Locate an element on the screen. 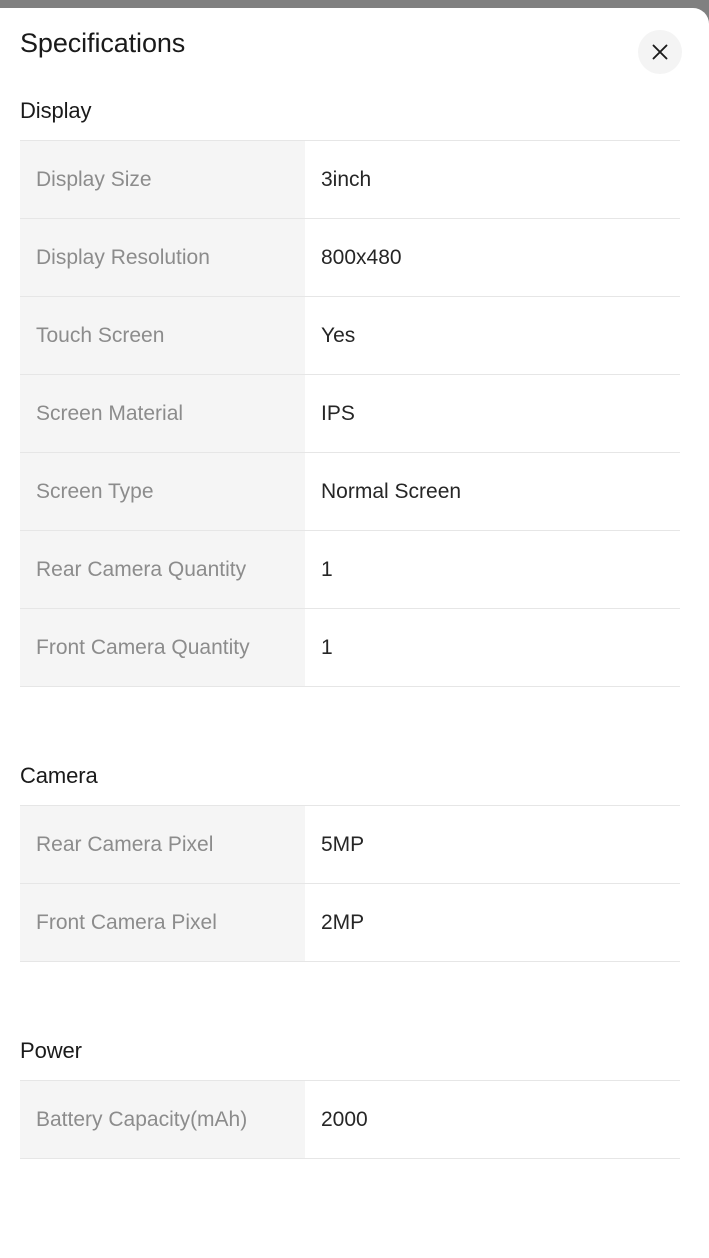  spec-value: Normal Screen is located at coordinates (492, 491).